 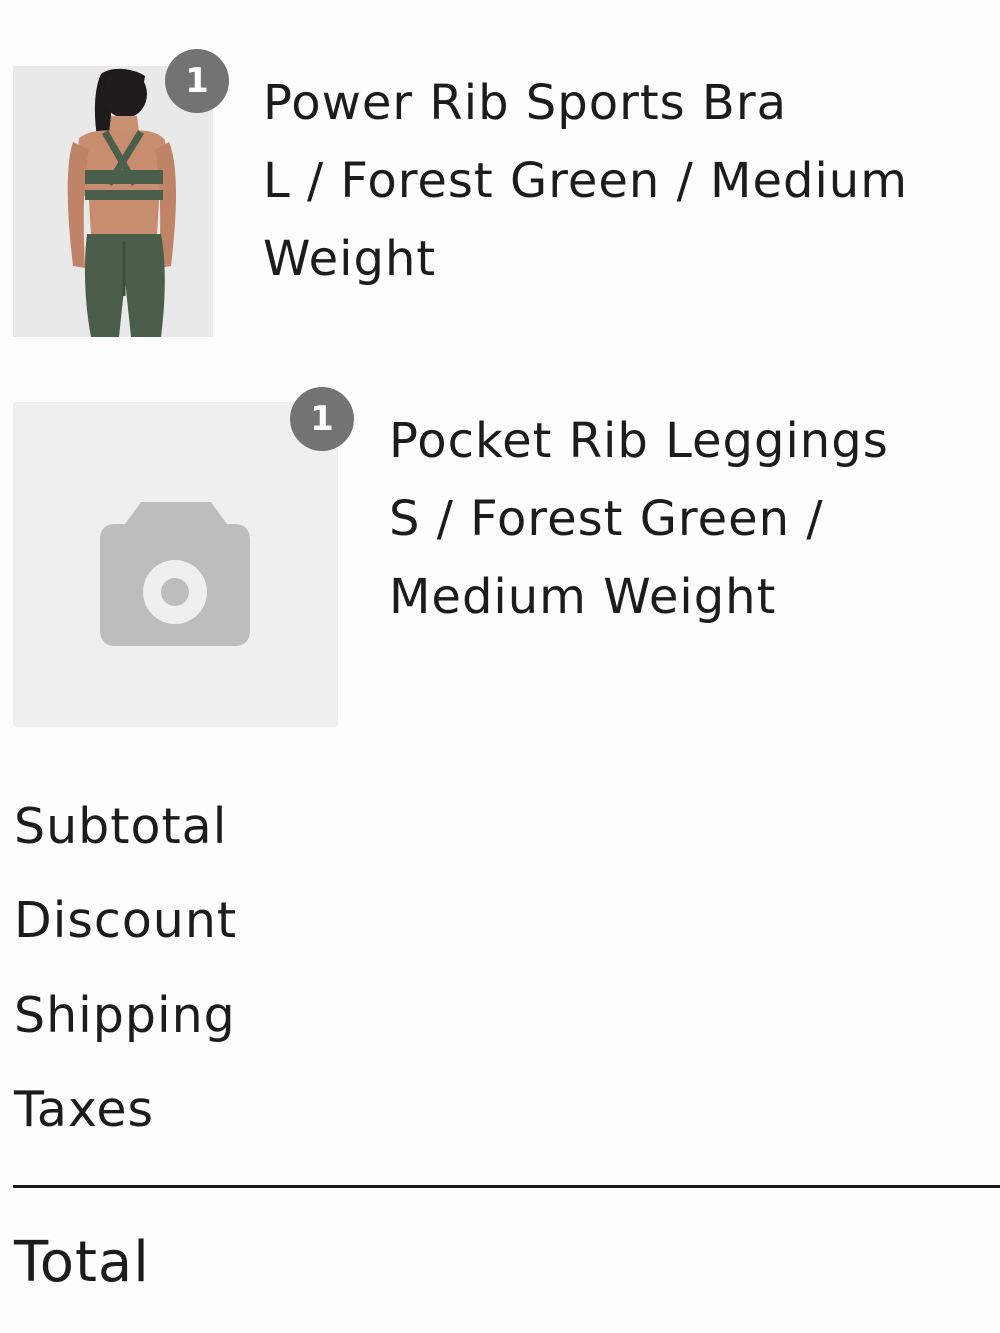 What do you see at coordinates (506, 1186) in the screenshot?
I see `summary-divider` at bounding box center [506, 1186].